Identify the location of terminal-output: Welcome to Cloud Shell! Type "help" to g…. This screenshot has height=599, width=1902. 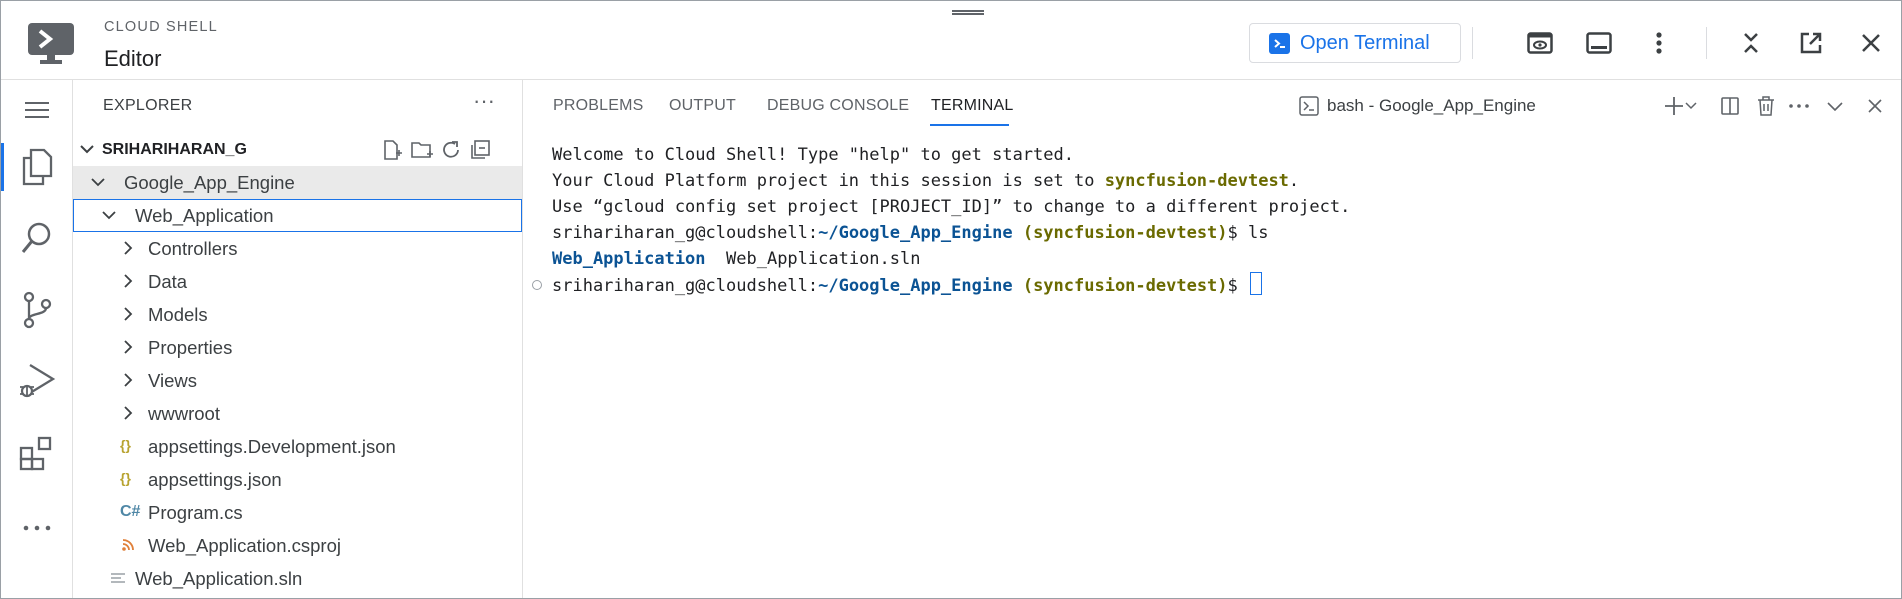
(951, 220).